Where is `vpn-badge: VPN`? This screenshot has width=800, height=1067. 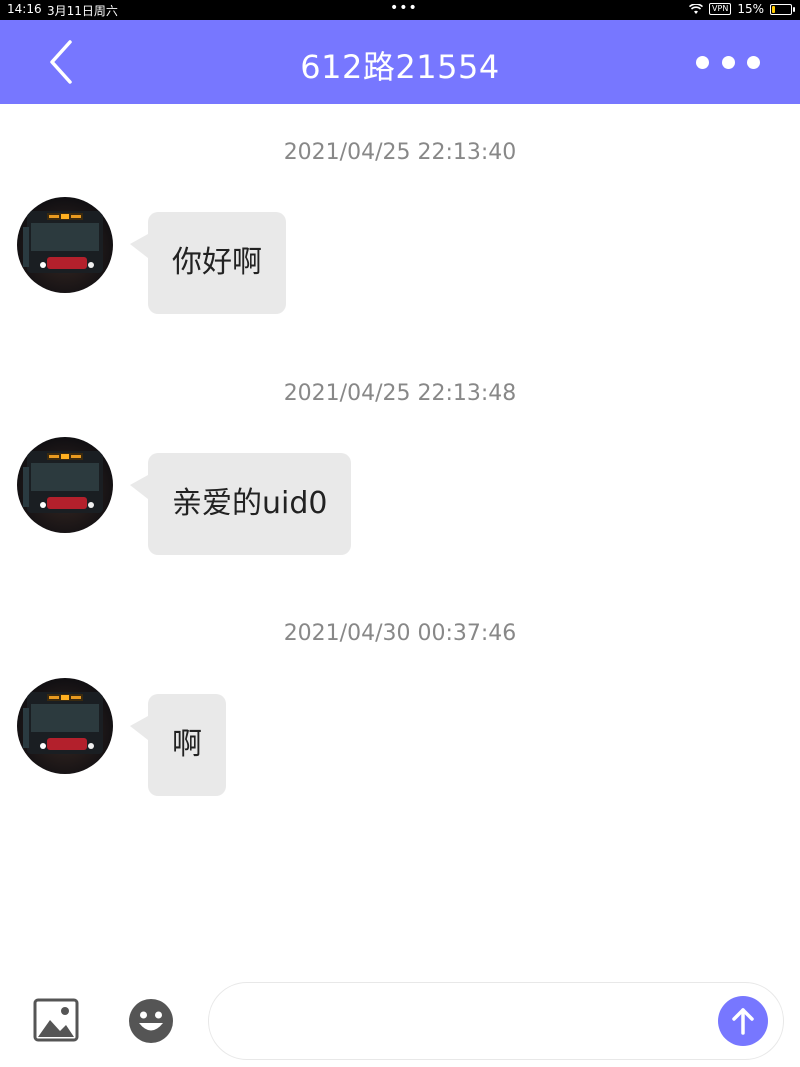
vpn-badge: VPN is located at coordinates (720, 9).